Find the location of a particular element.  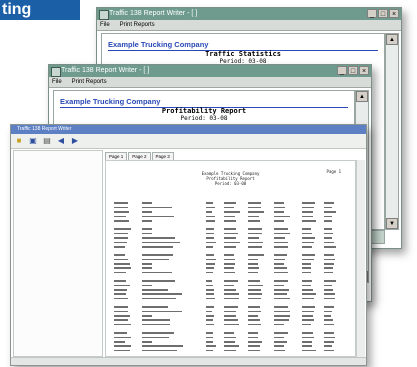

report-tree is located at coordinates (58, 253).